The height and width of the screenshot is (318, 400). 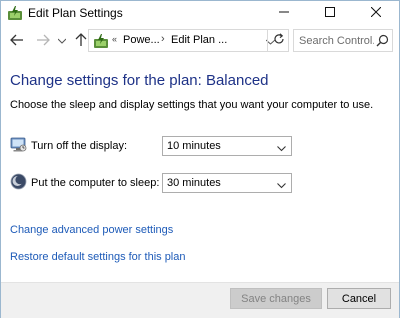 I want to click on close-button, so click(x=376, y=13).